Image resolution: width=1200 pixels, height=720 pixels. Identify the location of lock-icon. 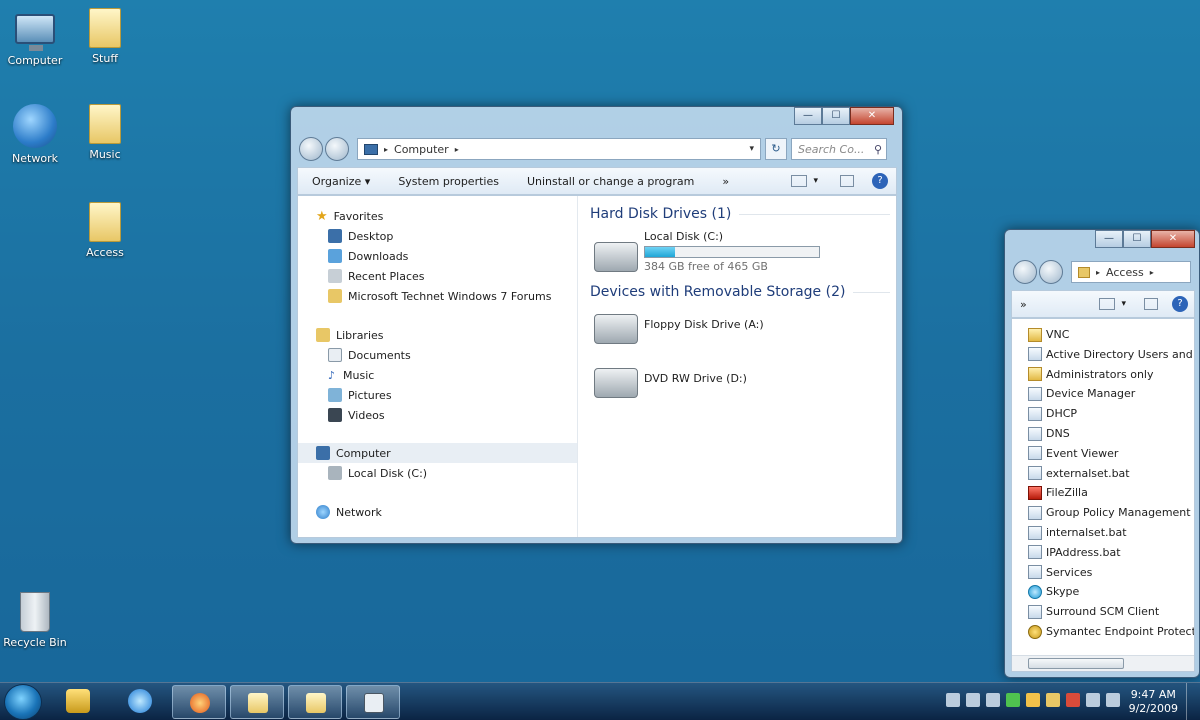
(78, 701).